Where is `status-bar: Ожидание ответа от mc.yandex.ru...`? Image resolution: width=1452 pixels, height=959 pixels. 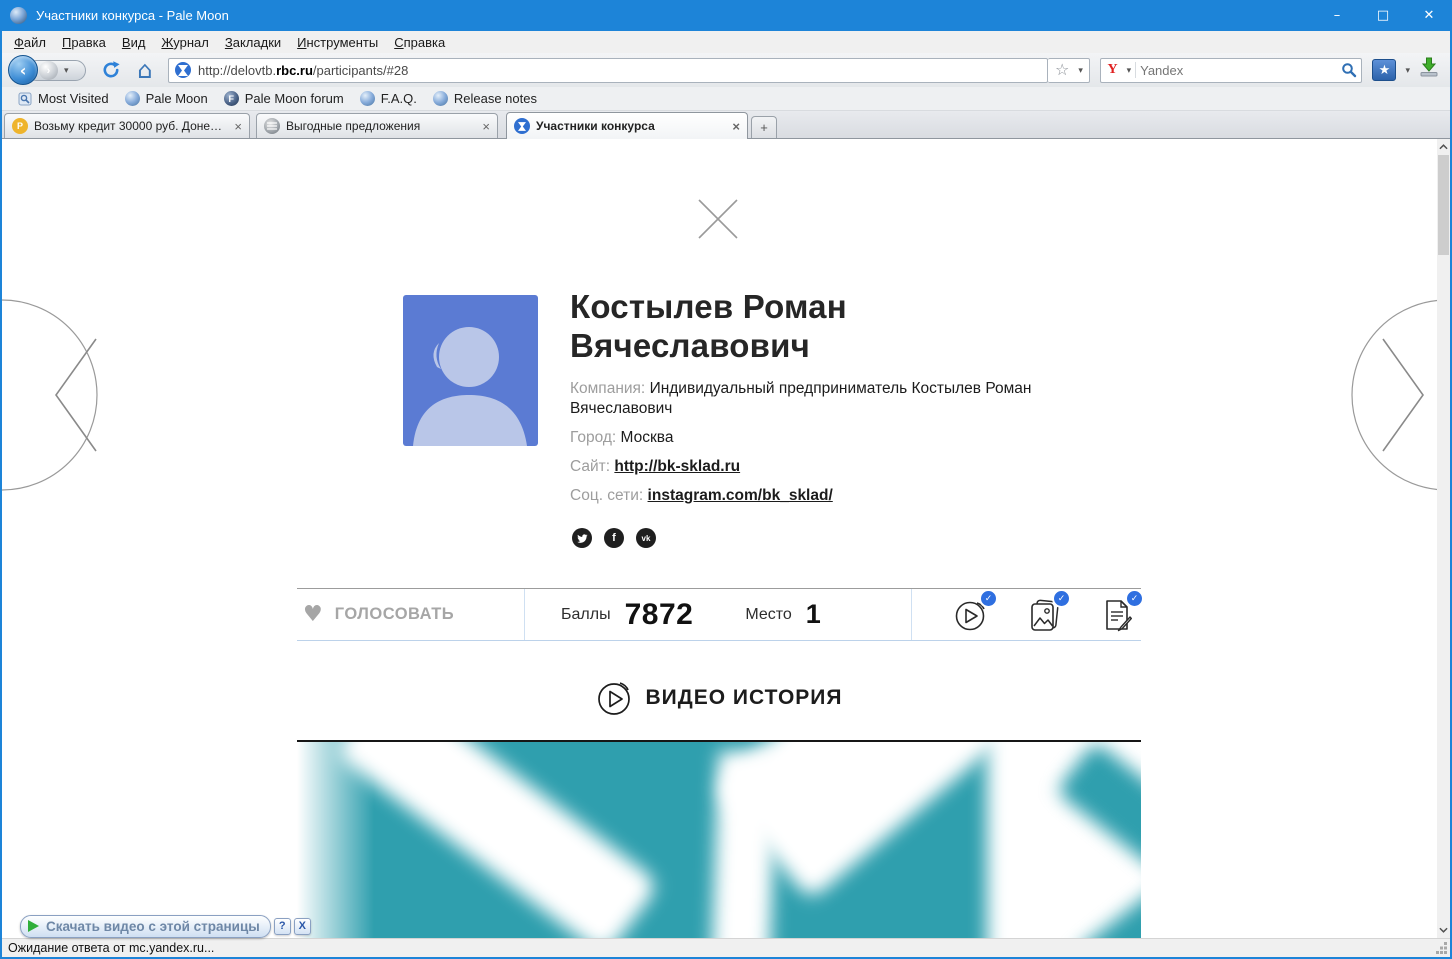 status-bar: Ожидание ответа от mc.yandex.ru... is located at coordinates (726, 947).